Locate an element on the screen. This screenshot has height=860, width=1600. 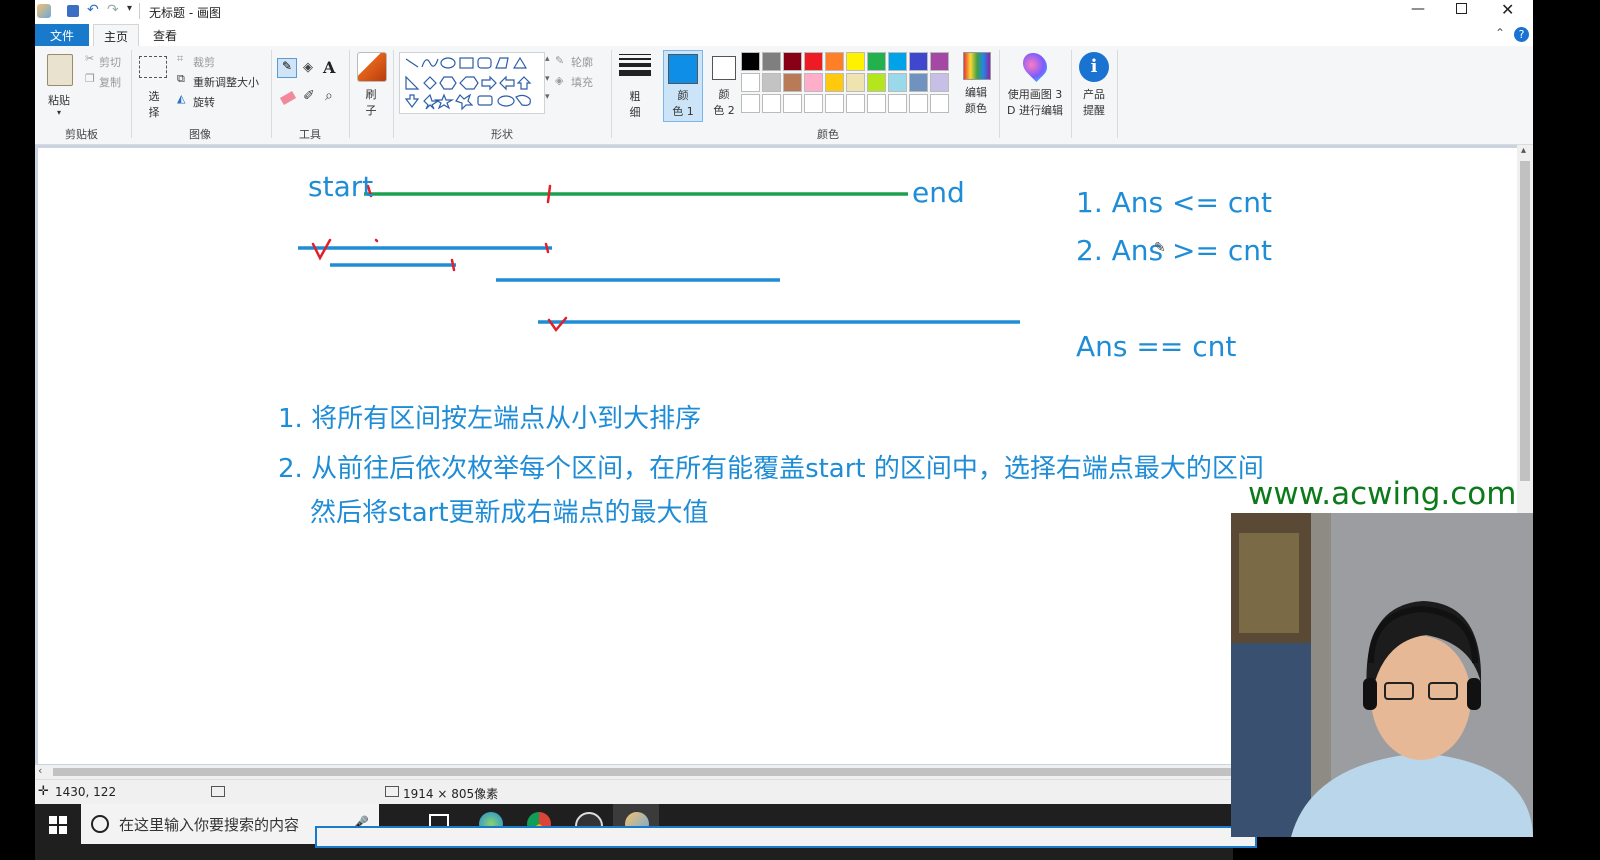
h-scroll-thumb is located at coordinates (643, 772).